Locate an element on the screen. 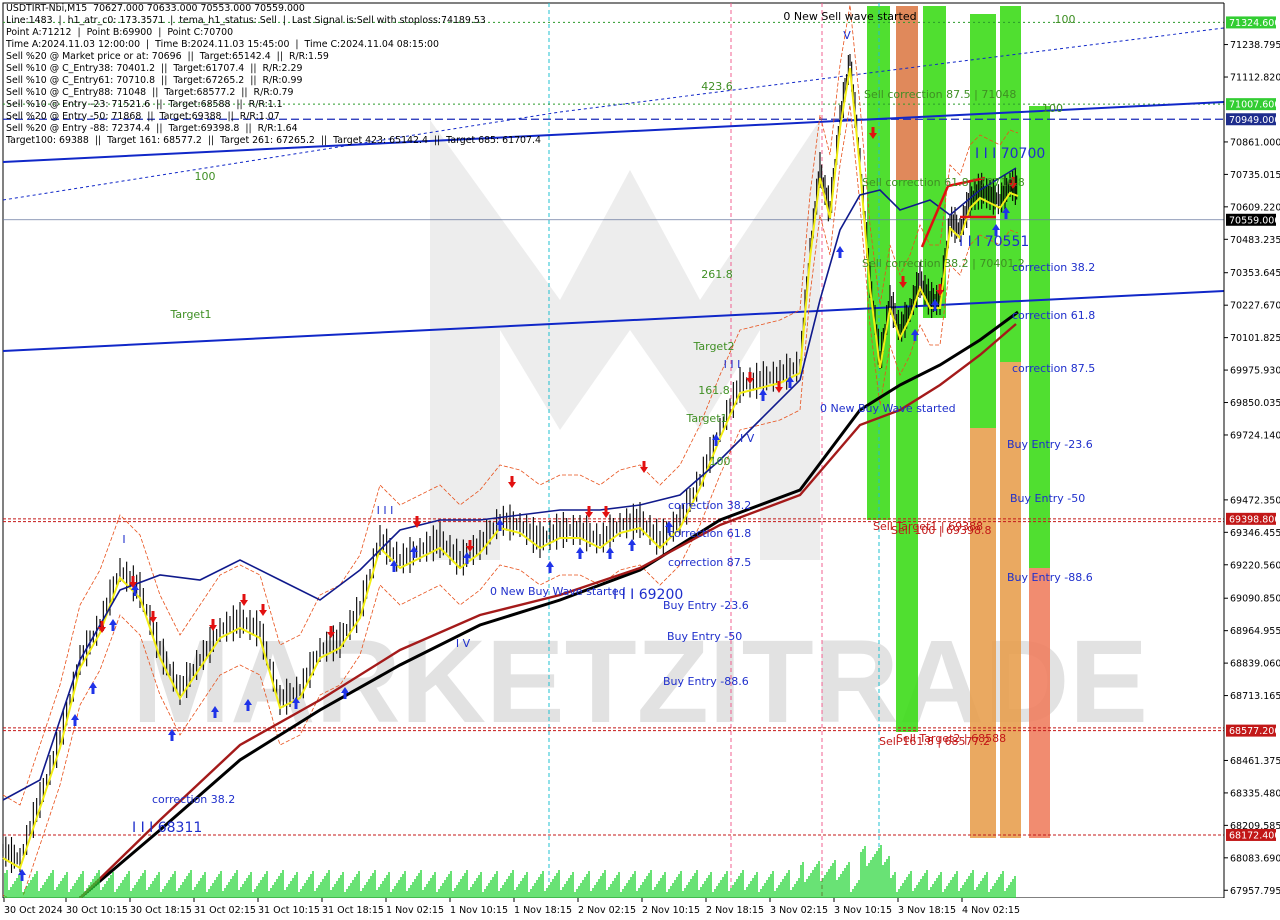 Image resolution: width=1280 pixels, height=920 pixels. chart-annotation: Sell correction 61.8 | 70710.8 is located at coordinates (943, 182).